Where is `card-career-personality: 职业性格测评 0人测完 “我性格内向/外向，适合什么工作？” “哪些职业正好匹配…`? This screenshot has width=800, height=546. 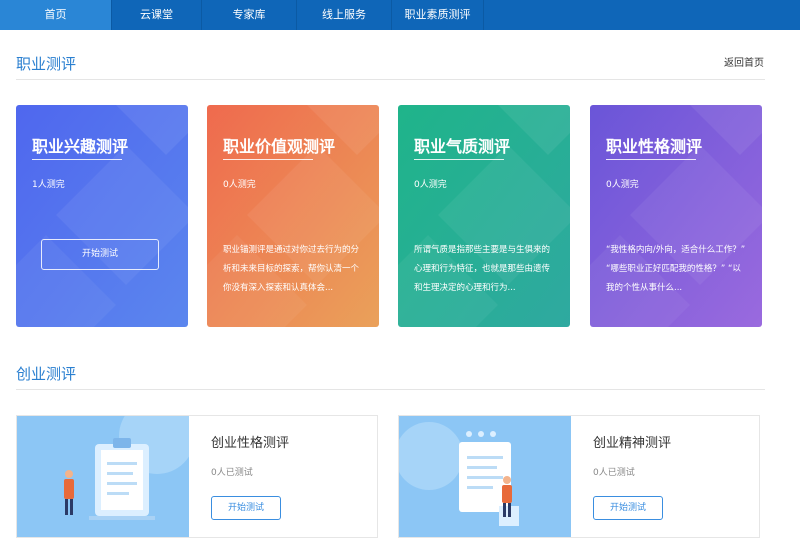
card-career-personality: 职业性格测评 0人测完 “我性格内向/外向，适合什么工作？” “哪些职业正好匹配… is located at coordinates (676, 216).